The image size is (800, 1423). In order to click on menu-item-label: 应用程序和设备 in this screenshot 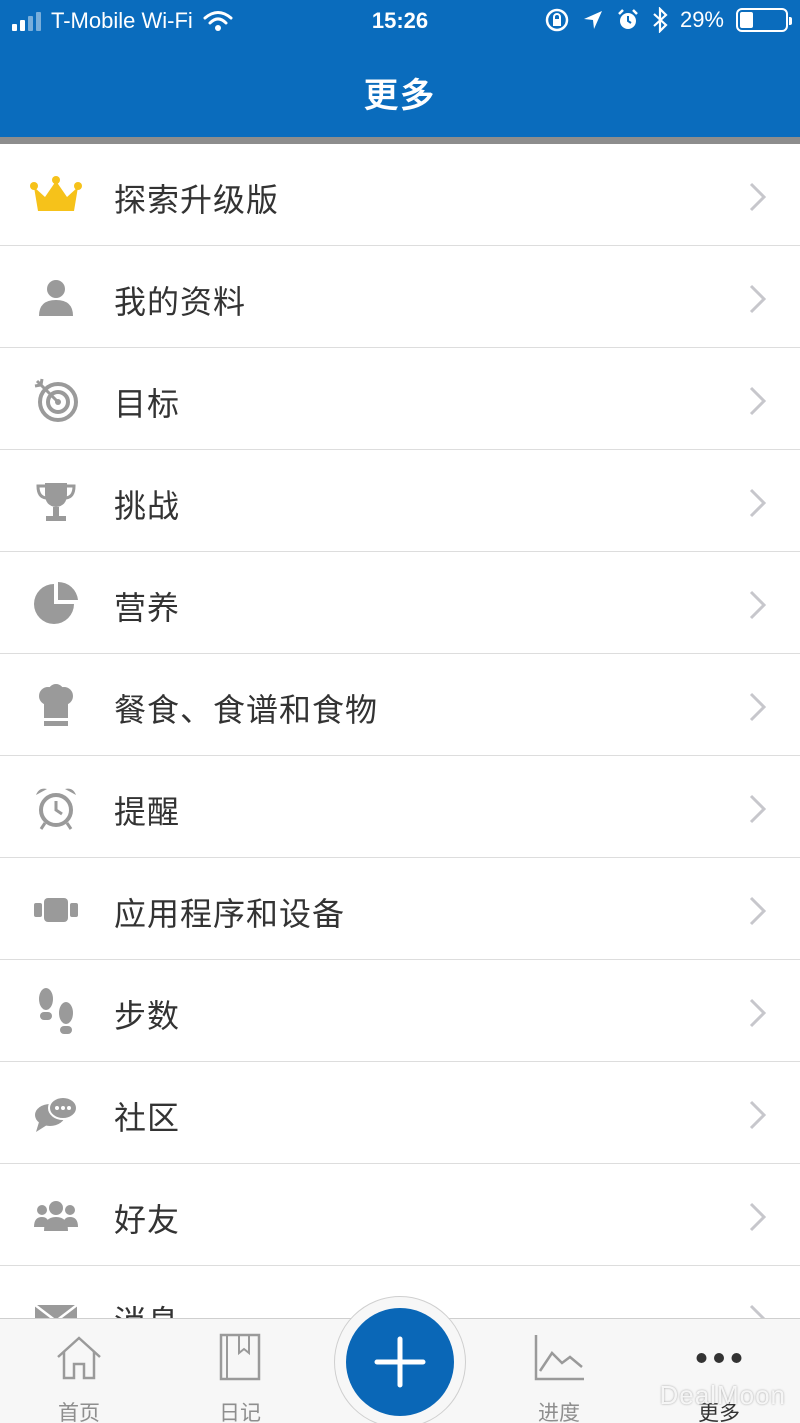, I will do `click(230, 914)`.